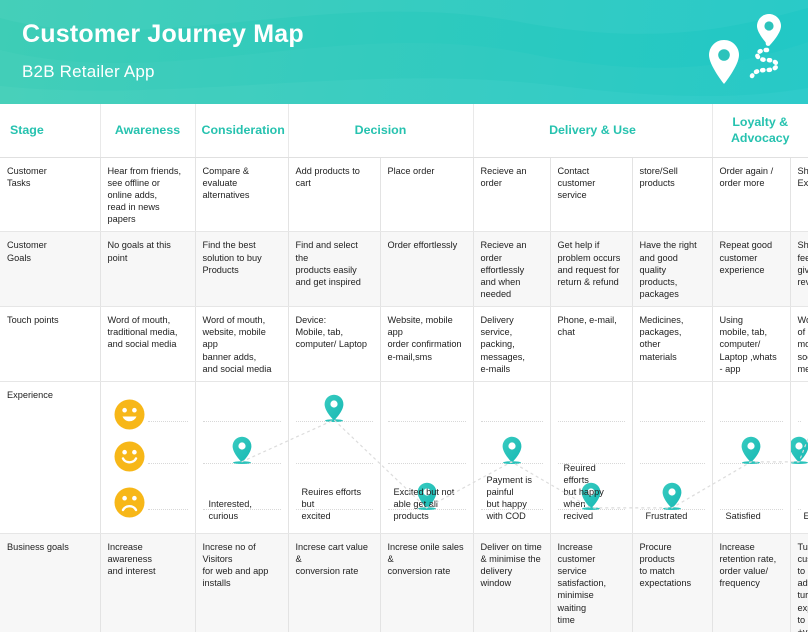  What do you see at coordinates (129, 502) in the screenshot?
I see `sad-face-icon` at bounding box center [129, 502].